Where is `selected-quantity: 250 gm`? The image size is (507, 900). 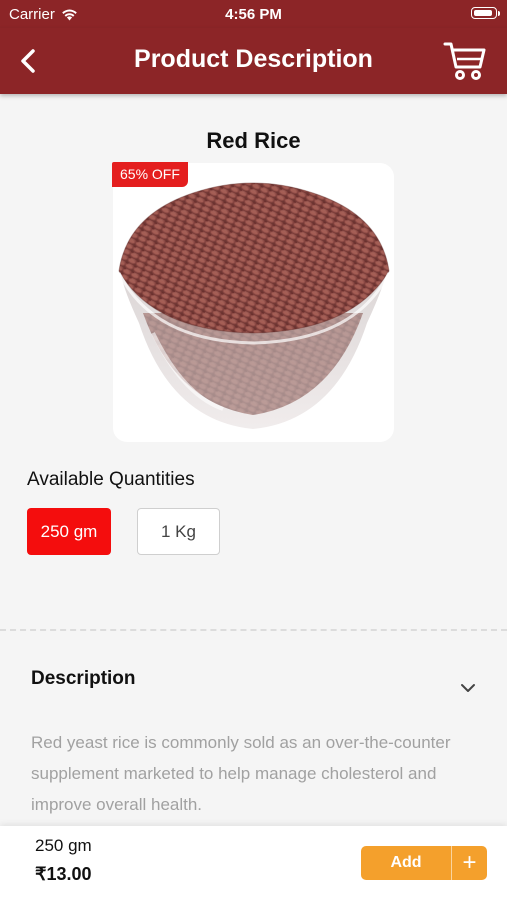
selected-quantity: 250 gm is located at coordinates (63, 845).